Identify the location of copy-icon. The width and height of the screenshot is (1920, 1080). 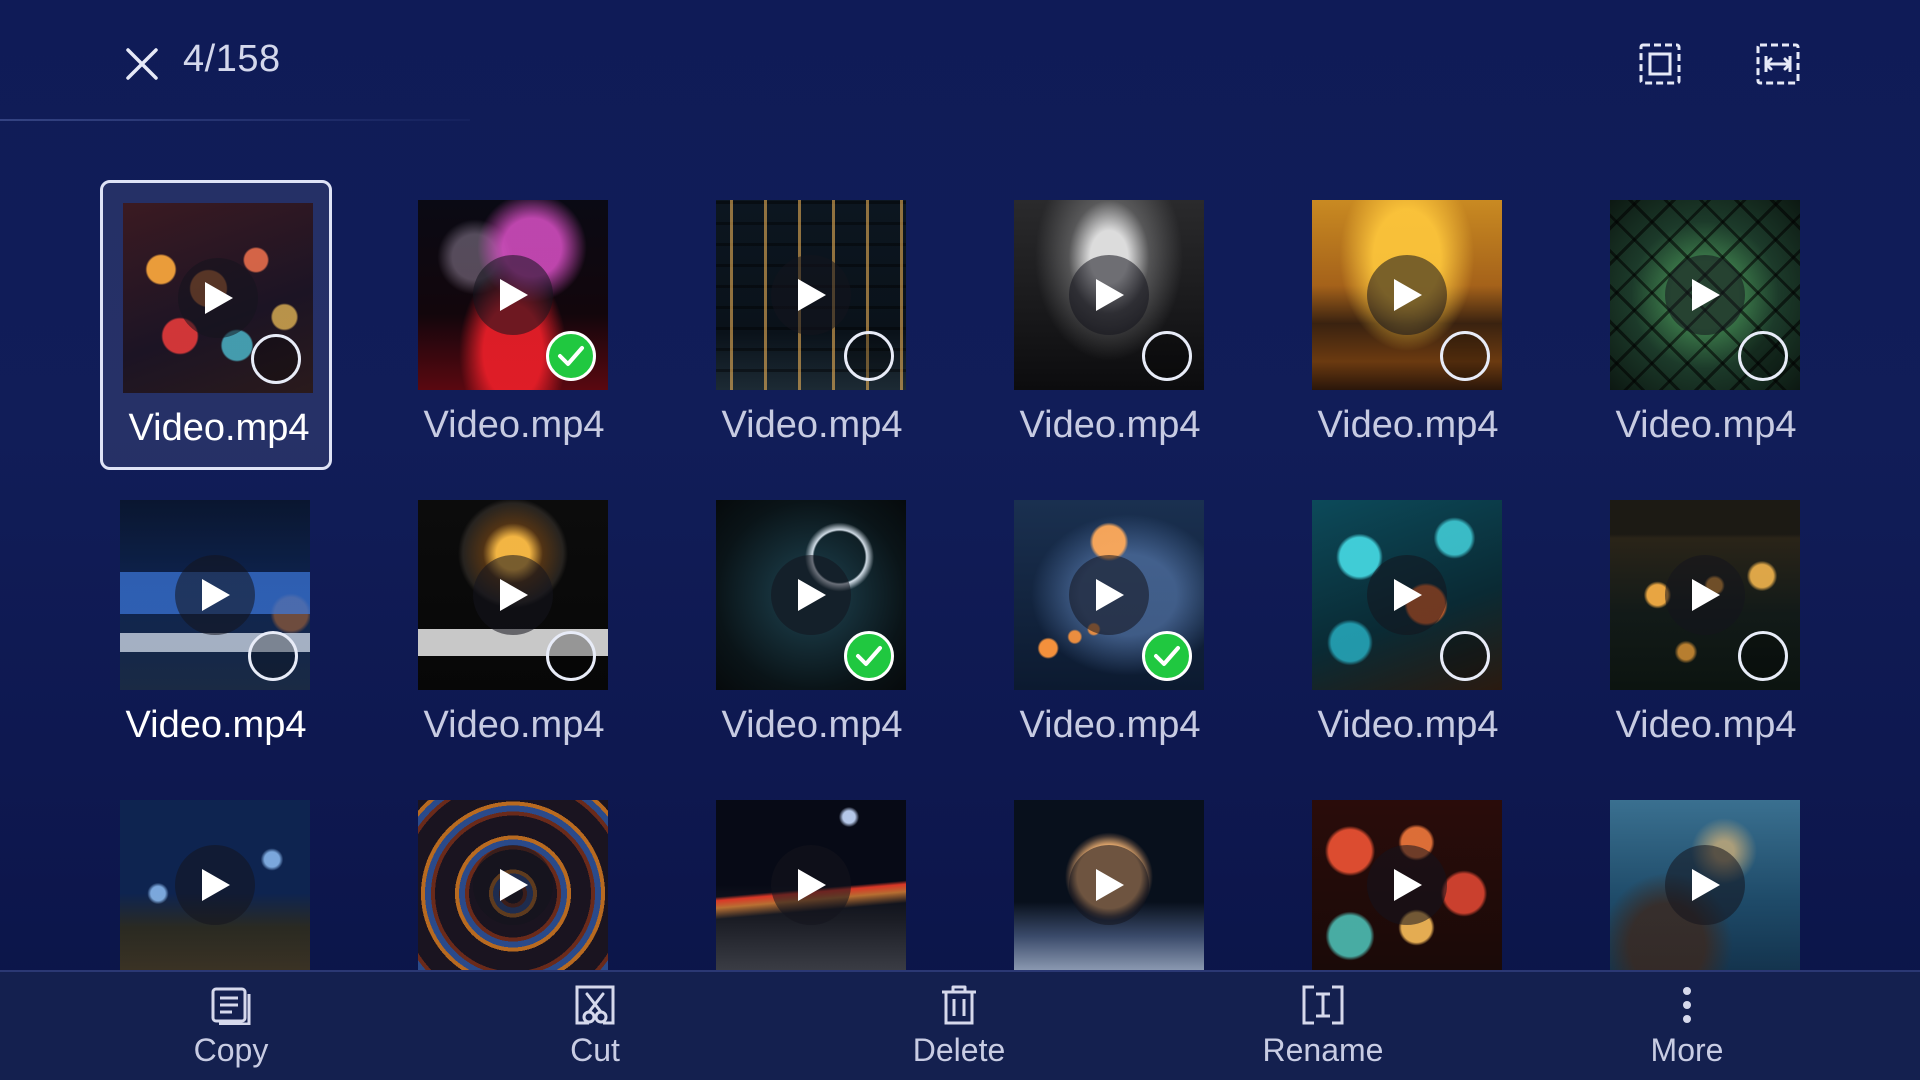
(231, 1006).